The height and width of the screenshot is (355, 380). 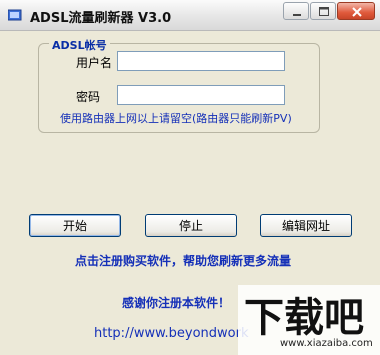 I want to click on edit-url-button: 编辑网址, so click(x=306, y=225).